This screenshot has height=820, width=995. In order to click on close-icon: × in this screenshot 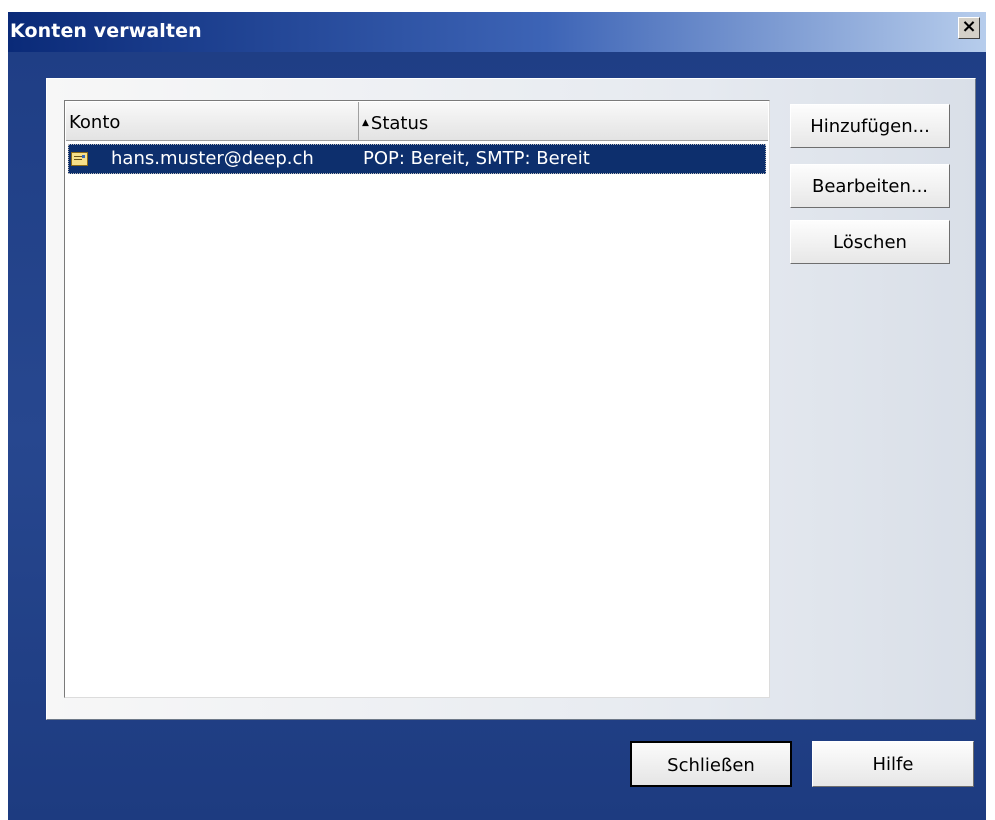, I will do `click(969, 26)`.